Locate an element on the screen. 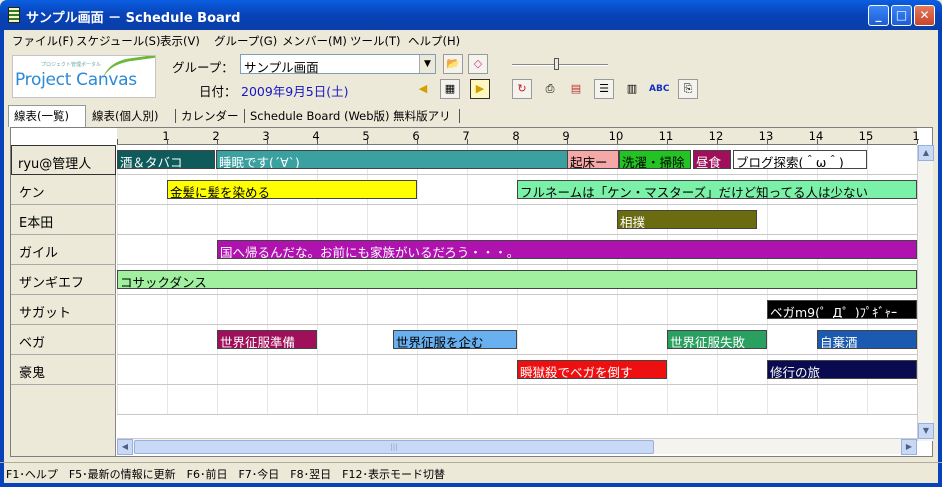  member-column: ryu@管理人 ケン E本田 ガイル ザンギエフ サガット ベガ 豪鬼 is located at coordinates (63, 300).